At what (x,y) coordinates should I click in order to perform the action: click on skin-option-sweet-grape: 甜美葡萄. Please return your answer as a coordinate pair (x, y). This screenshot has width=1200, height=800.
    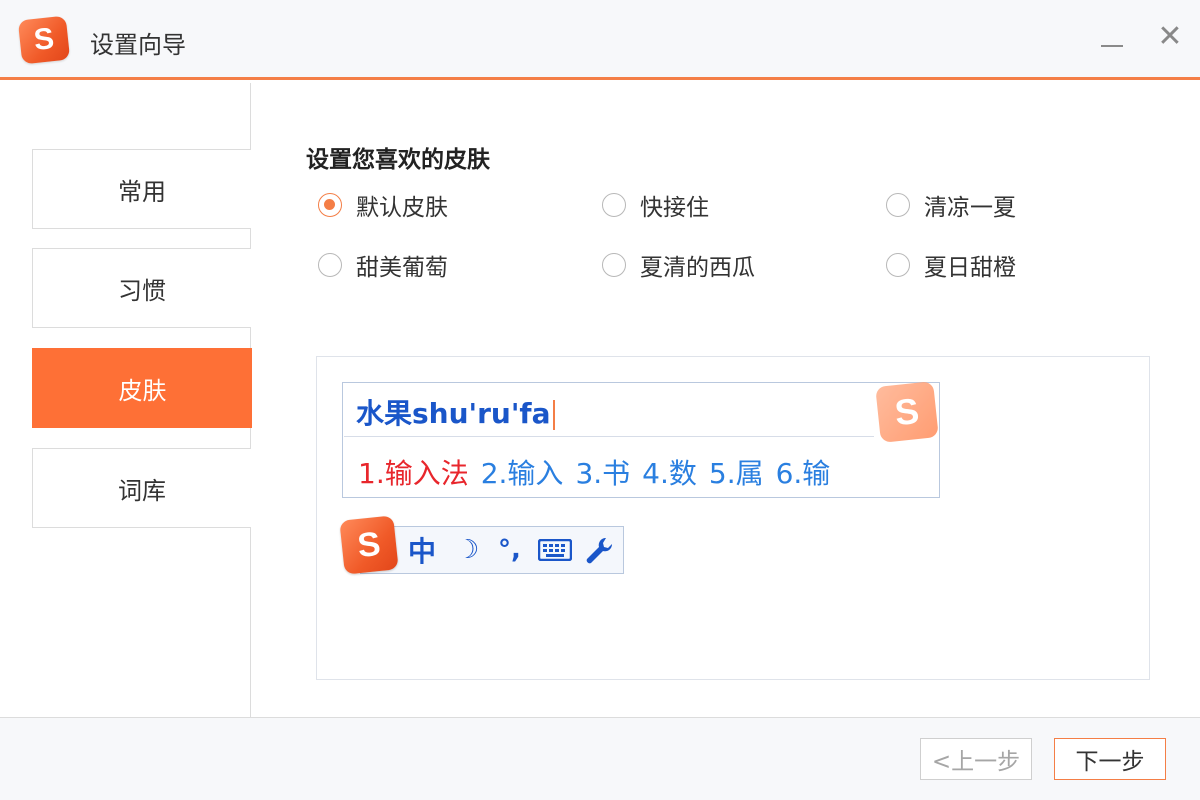
    Looking at the image, I should click on (383, 265).